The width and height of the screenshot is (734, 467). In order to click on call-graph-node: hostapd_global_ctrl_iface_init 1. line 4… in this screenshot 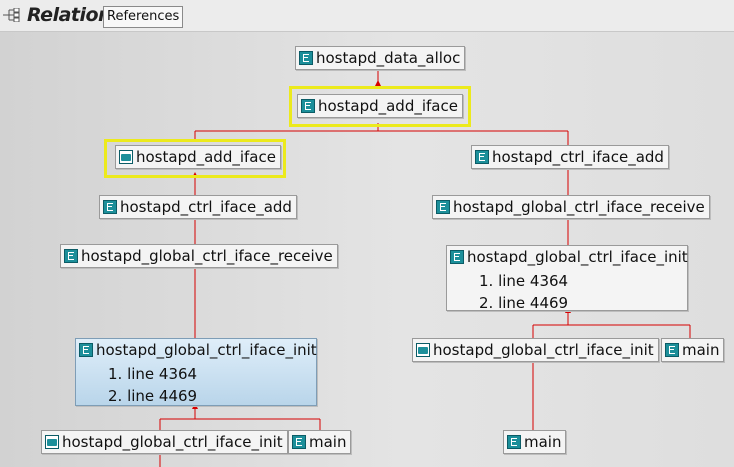, I will do `click(567, 279)`.